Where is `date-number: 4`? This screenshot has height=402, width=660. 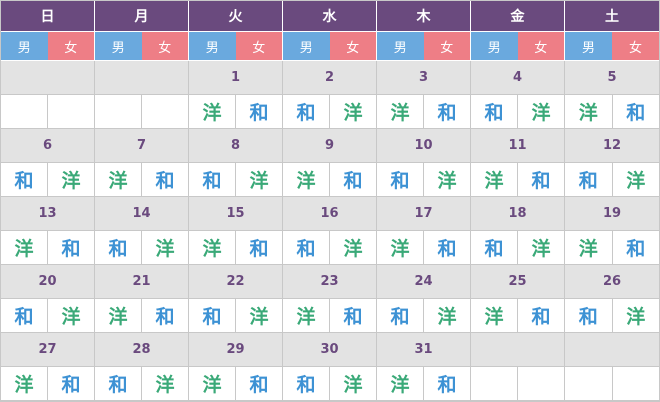
date-number: 4 is located at coordinates (518, 78).